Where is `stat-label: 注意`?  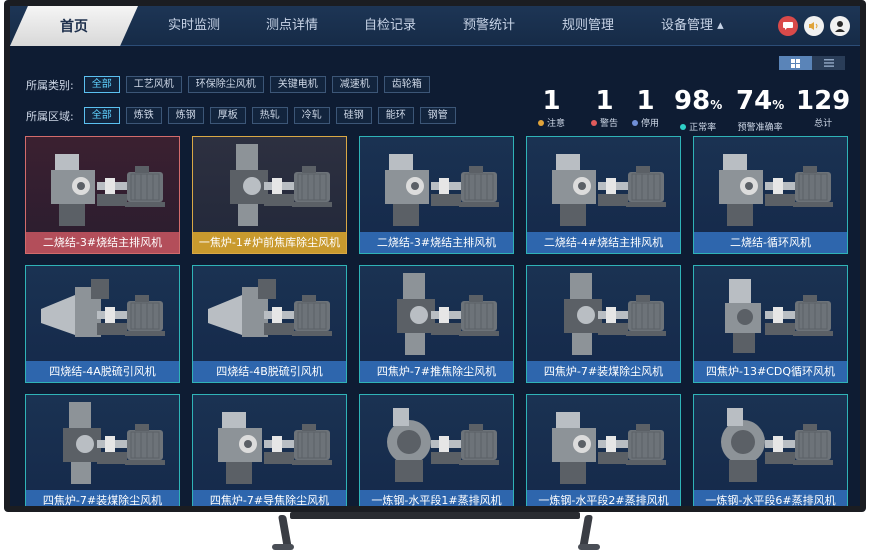 stat-label: 注意 is located at coordinates (551, 122).